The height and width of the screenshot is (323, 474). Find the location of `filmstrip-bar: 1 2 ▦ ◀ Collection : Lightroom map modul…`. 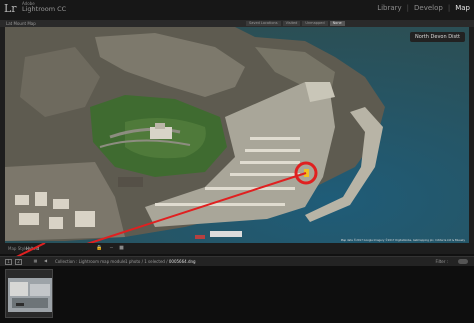

filmstrip-bar: 1 2 ▦ ◀ Collection : Lightroom map modul… is located at coordinates (237, 261).